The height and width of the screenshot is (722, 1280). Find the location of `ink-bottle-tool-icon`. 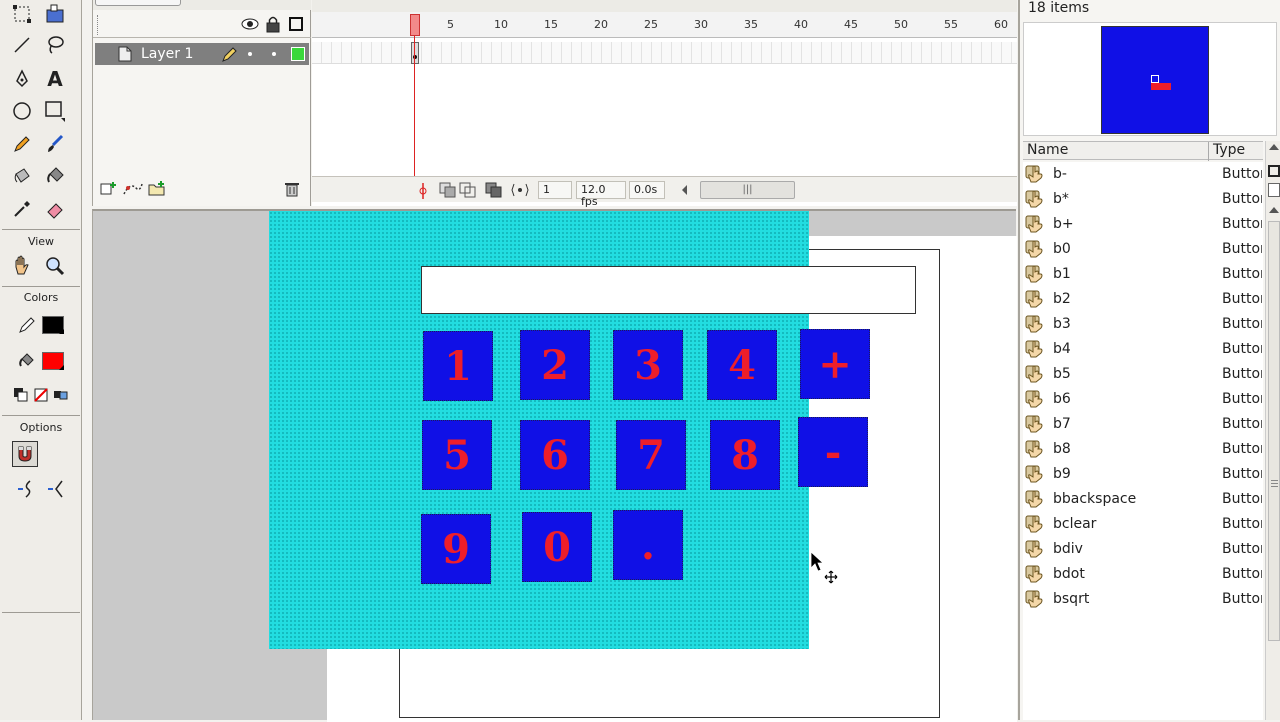

ink-bottle-tool-icon is located at coordinates (22, 176).